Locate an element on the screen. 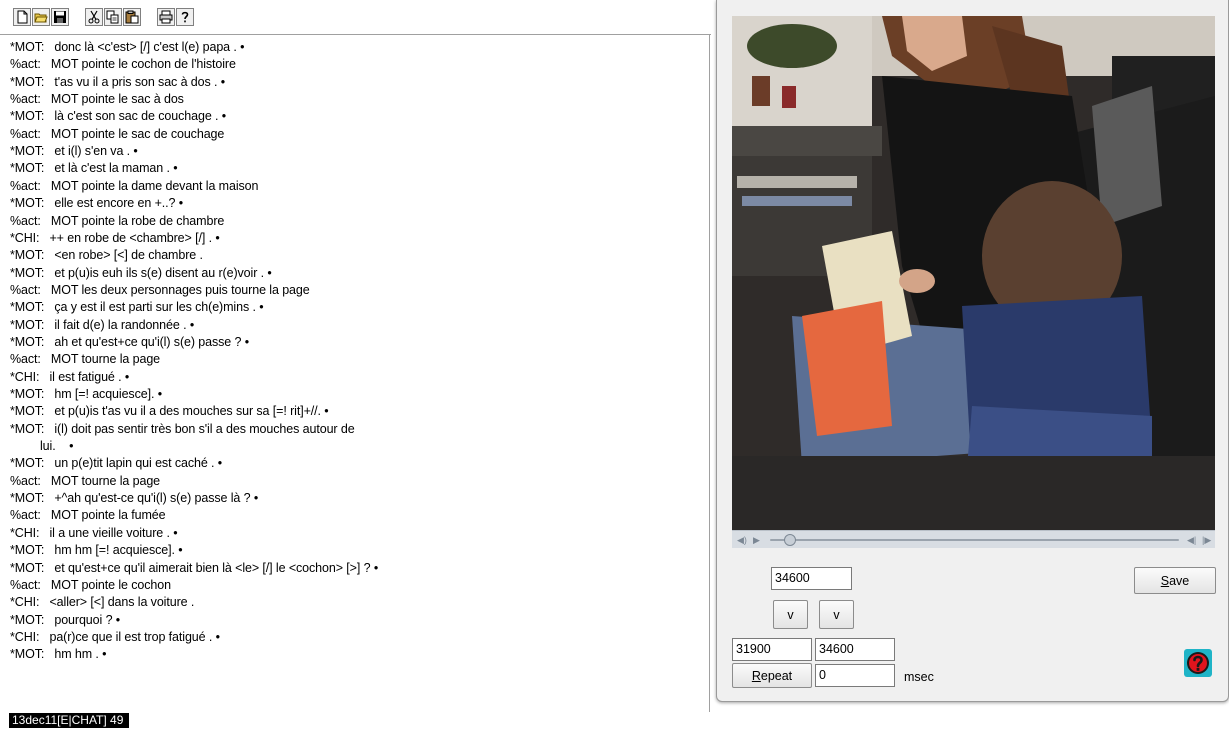 This screenshot has height=729, width=1229. cut-scissors-icon is located at coordinates (94, 17).